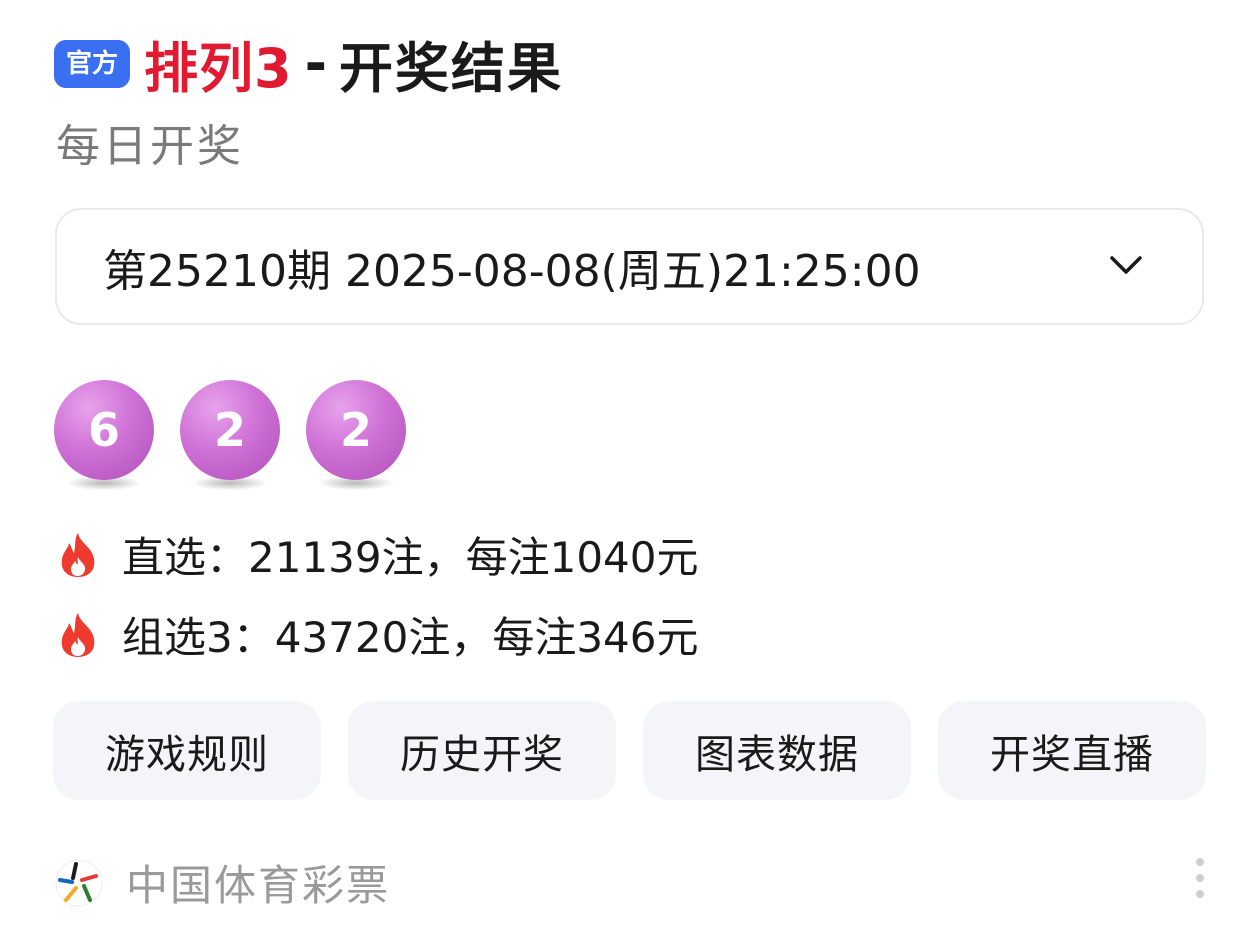 Image resolution: width=1260 pixels, height=927 pixels. What do you see at coordinates (1072, 750) in the screenshot?
I see `live-draw-button: 开奖直播` at bounding box center [1072, 750].